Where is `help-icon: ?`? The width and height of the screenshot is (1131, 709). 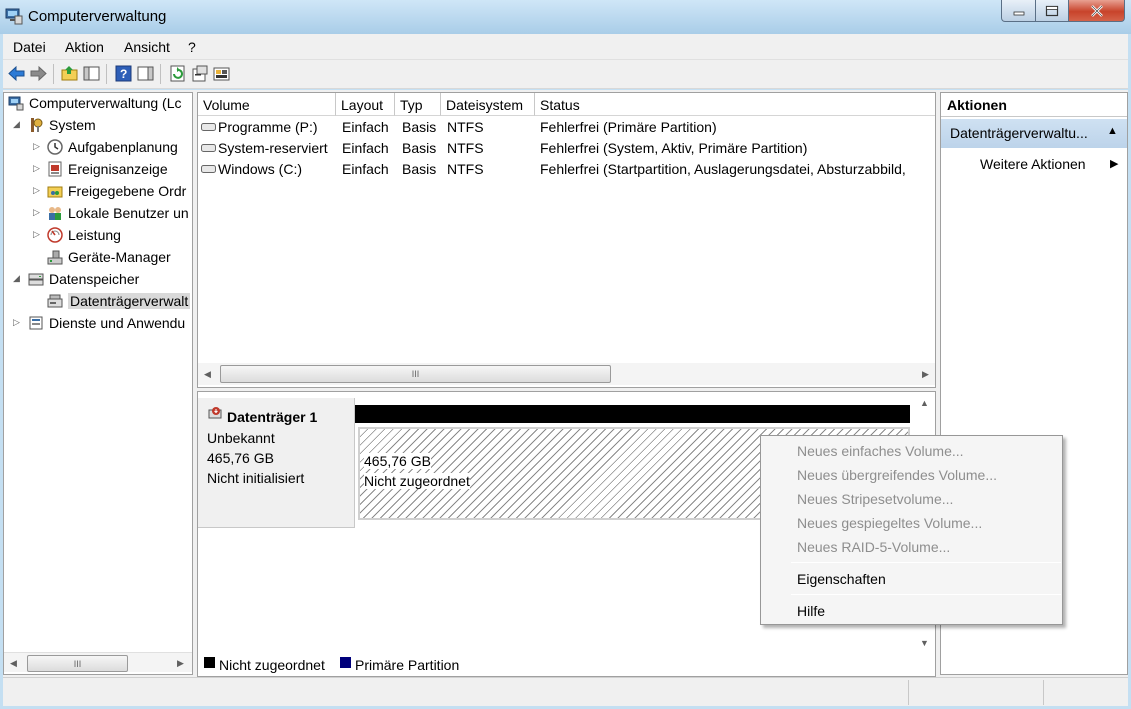
help-icon: ? is located at coordinates (123, 73).